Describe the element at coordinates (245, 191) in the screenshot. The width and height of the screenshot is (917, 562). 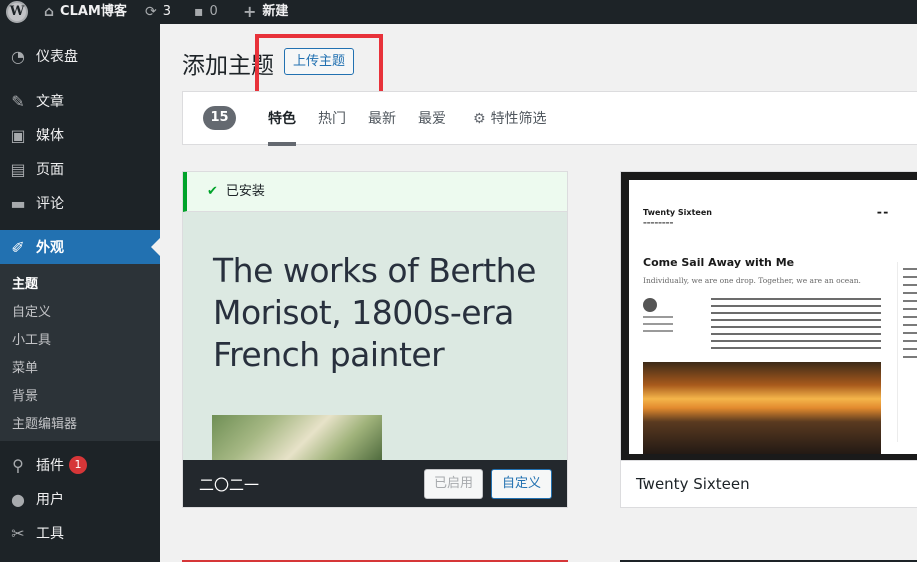
I see `installed-label: 已安装` at that location.